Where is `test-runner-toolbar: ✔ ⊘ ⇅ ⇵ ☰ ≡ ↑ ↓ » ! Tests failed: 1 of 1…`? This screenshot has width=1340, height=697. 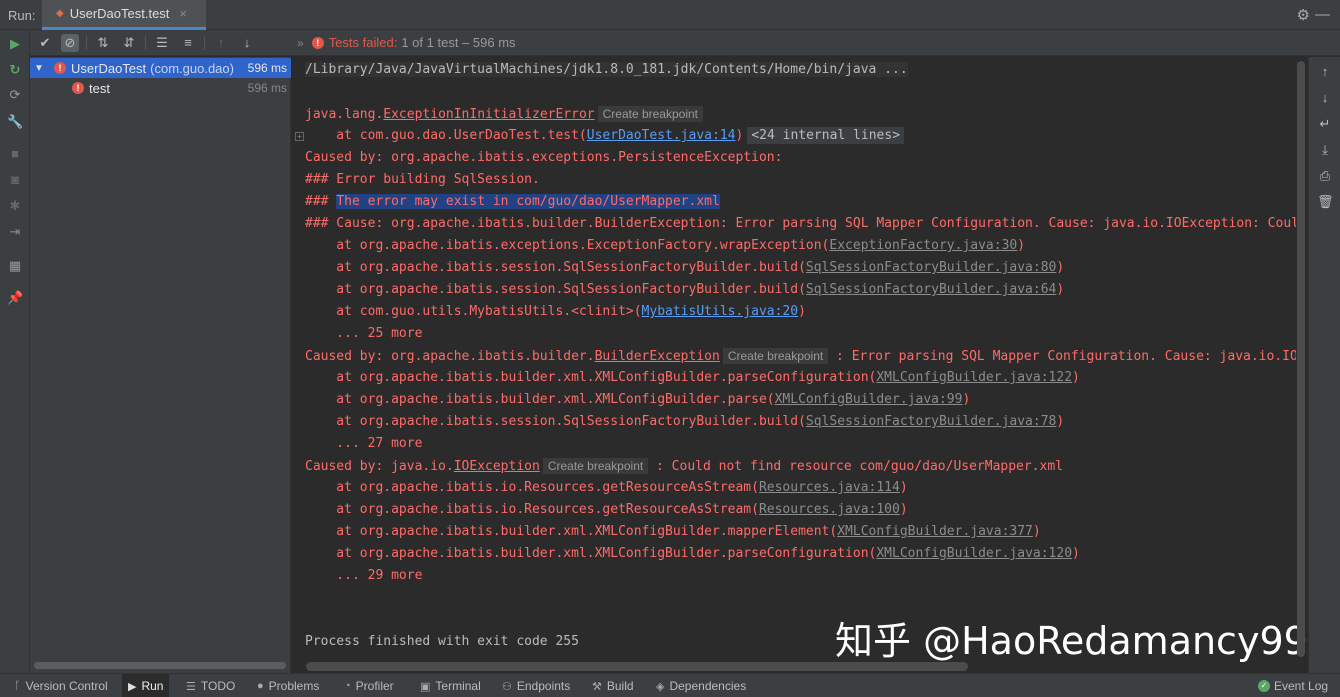 test-runner-toolbar: ✔ ⊘ ⇅ ⇵ ☰ ≡ ↑ ↓ » ! Tests failed: 1 of 1… is located at coordinates (685, 43).